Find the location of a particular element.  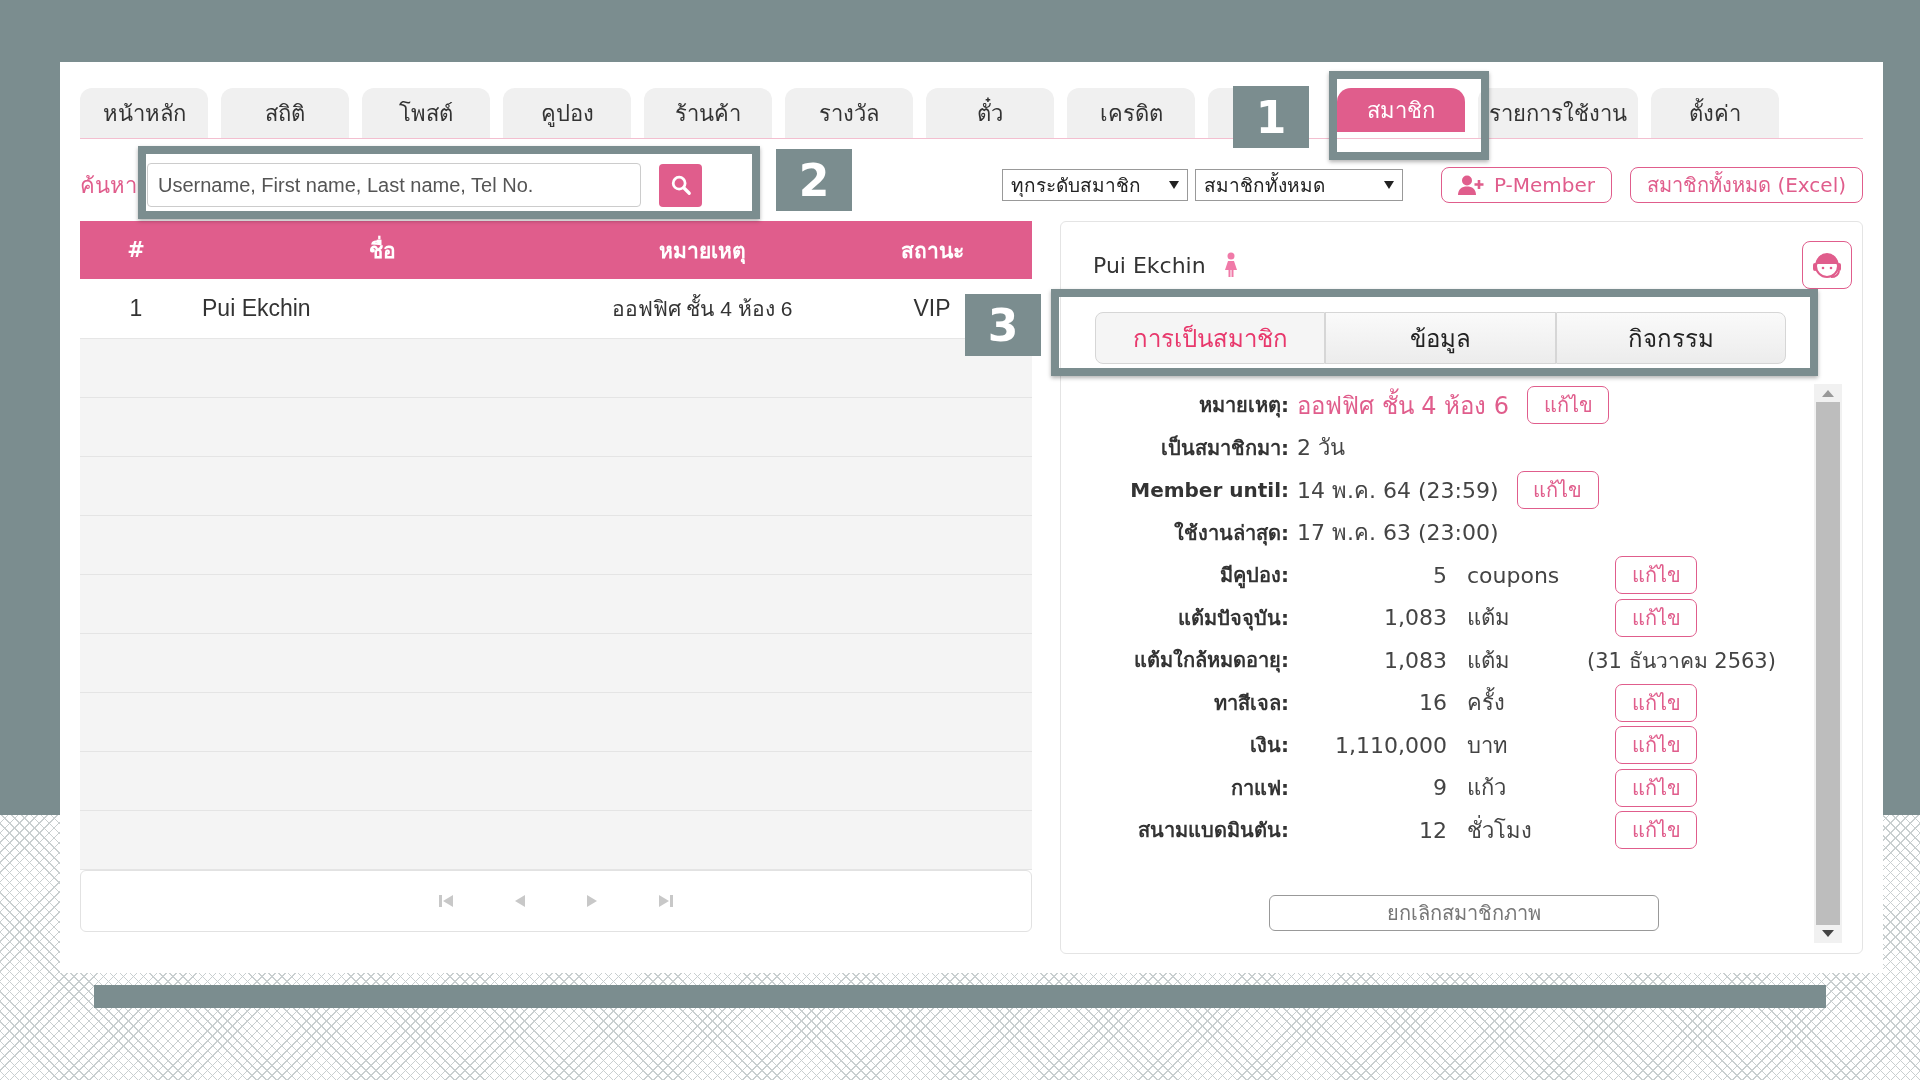

unit: ชั่วโมง is located at coordinates (1500, 829).